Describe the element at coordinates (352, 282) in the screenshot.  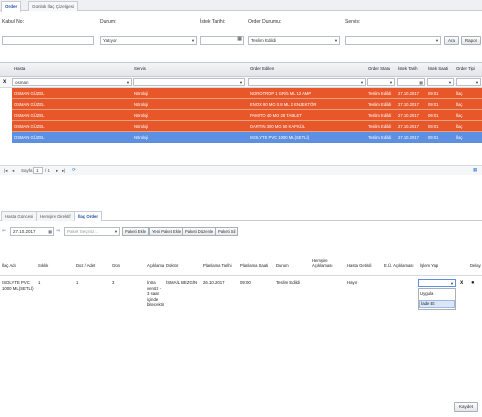
I see `hasta-getirdi-value: Hayır` at that location.